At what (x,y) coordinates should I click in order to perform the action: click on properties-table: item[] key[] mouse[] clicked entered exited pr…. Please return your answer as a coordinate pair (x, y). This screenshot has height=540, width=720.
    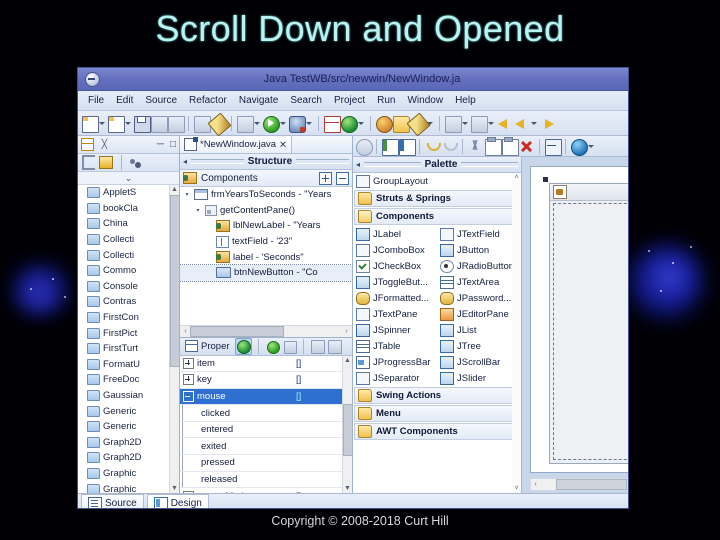
    Looking at the image, I should click on (266, 424).